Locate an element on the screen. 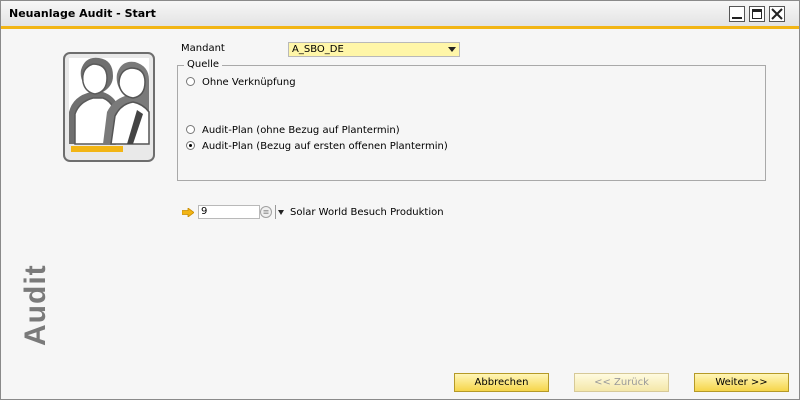  radio-plan-without-date-label: Audit-Plan (ohne Bezug auf Plantermin) is located at coordinates (301, 130).